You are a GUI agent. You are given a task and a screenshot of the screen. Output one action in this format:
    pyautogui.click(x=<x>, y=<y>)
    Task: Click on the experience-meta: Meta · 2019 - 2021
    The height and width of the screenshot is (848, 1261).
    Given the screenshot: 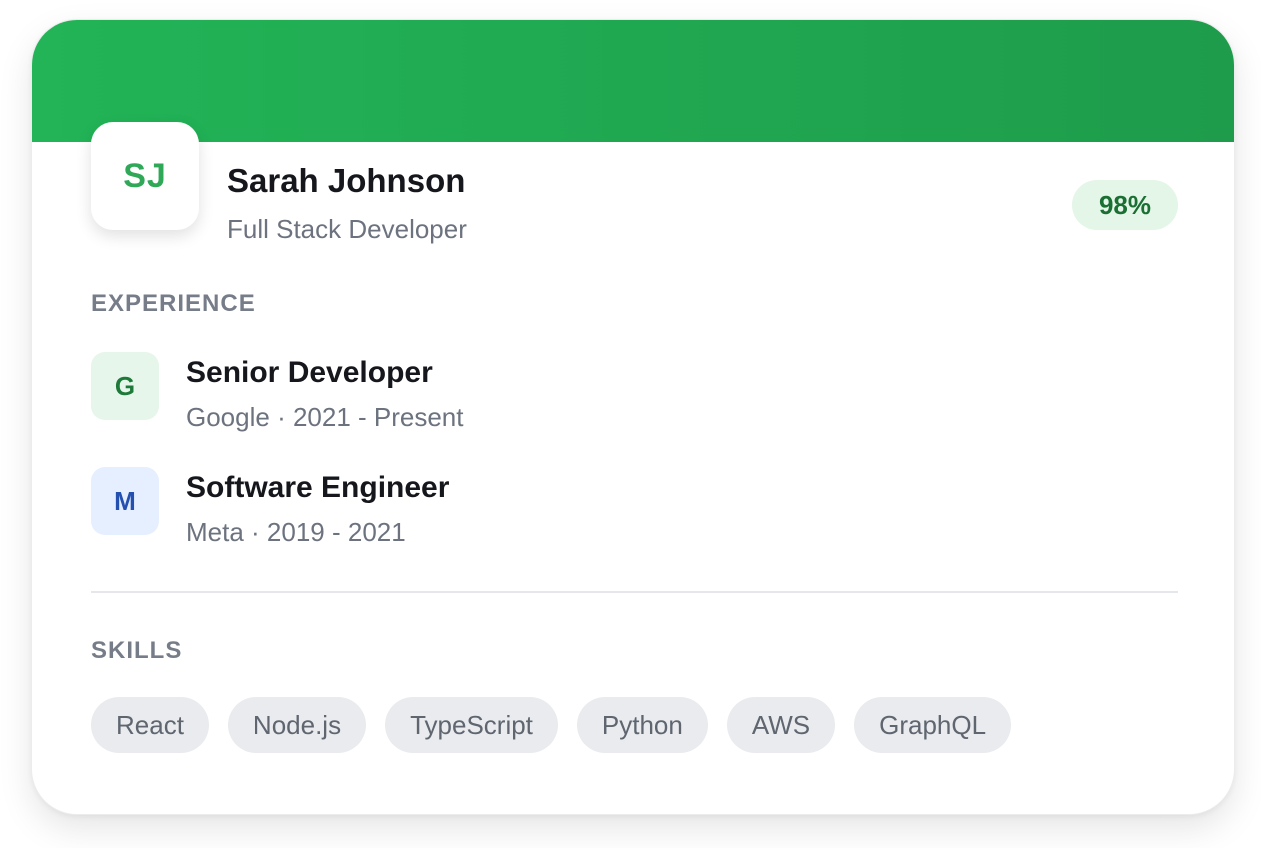 What is the action you would take?
    pyautogui.click(x=296, y=532)
    